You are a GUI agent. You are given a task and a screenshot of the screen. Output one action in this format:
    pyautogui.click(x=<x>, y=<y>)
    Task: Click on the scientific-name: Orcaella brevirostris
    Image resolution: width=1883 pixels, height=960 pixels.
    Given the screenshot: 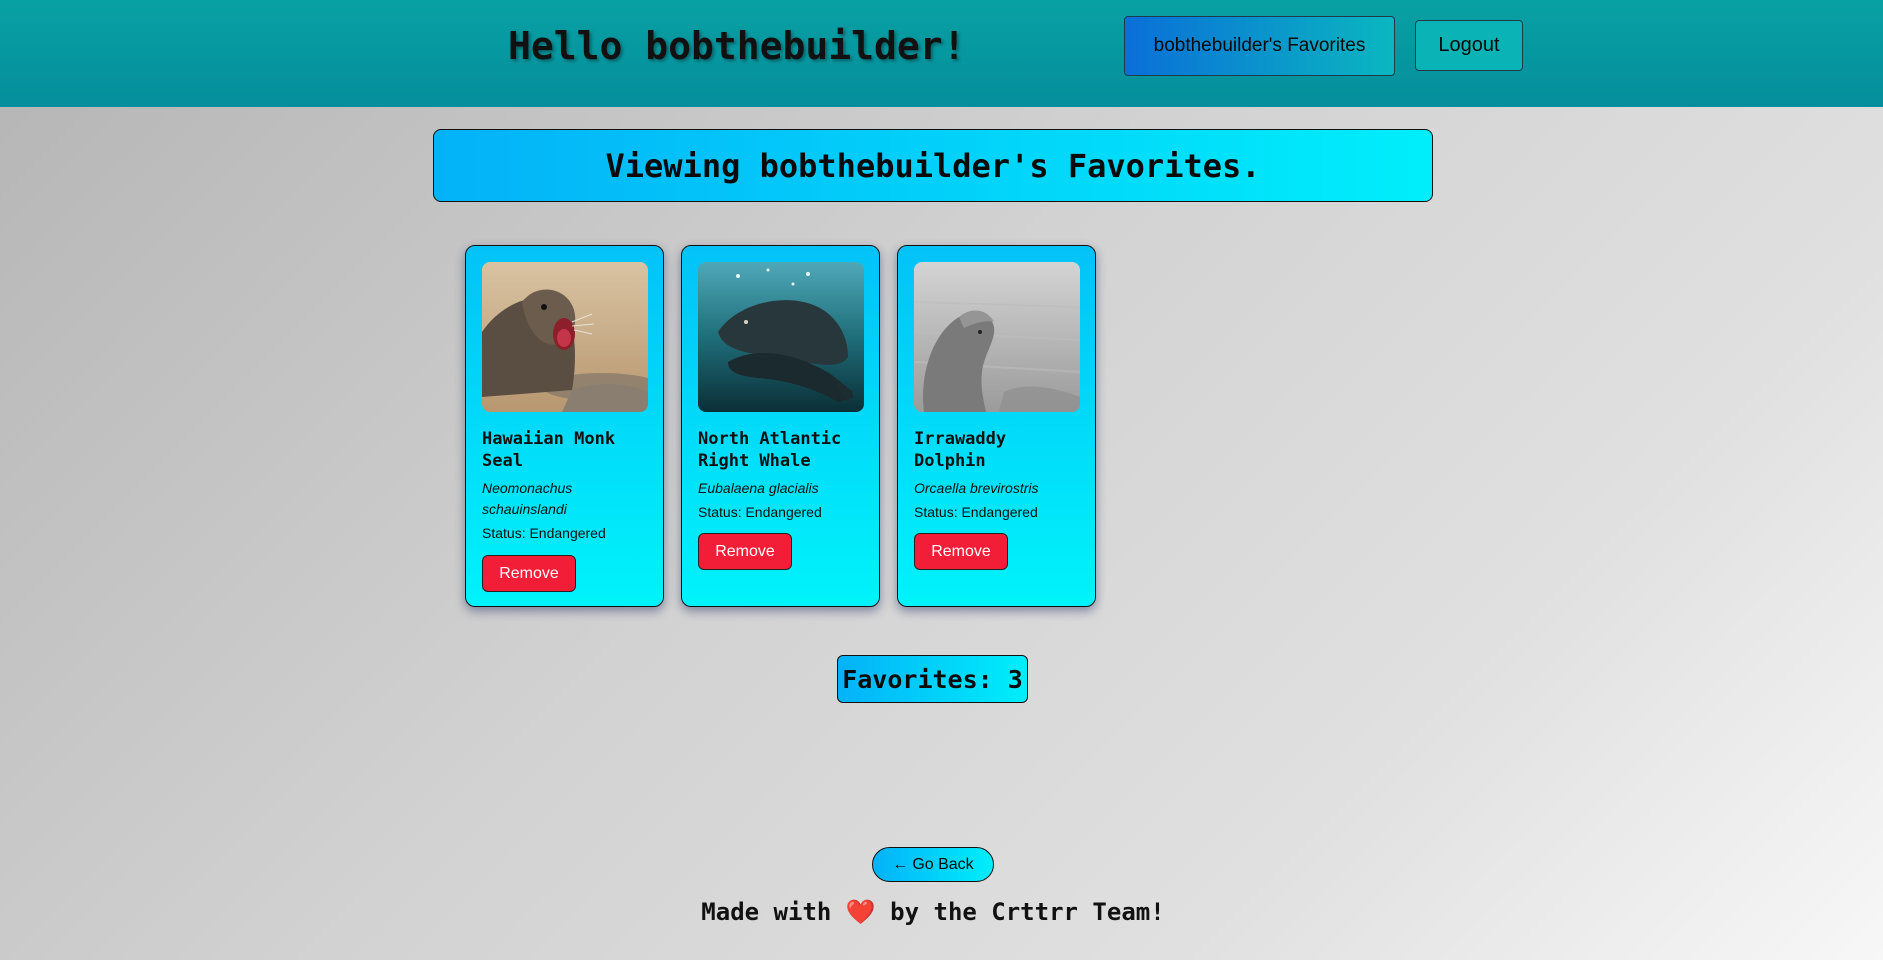 What is the action you would take?
    pyautogui.click(x=976, y=488)
    